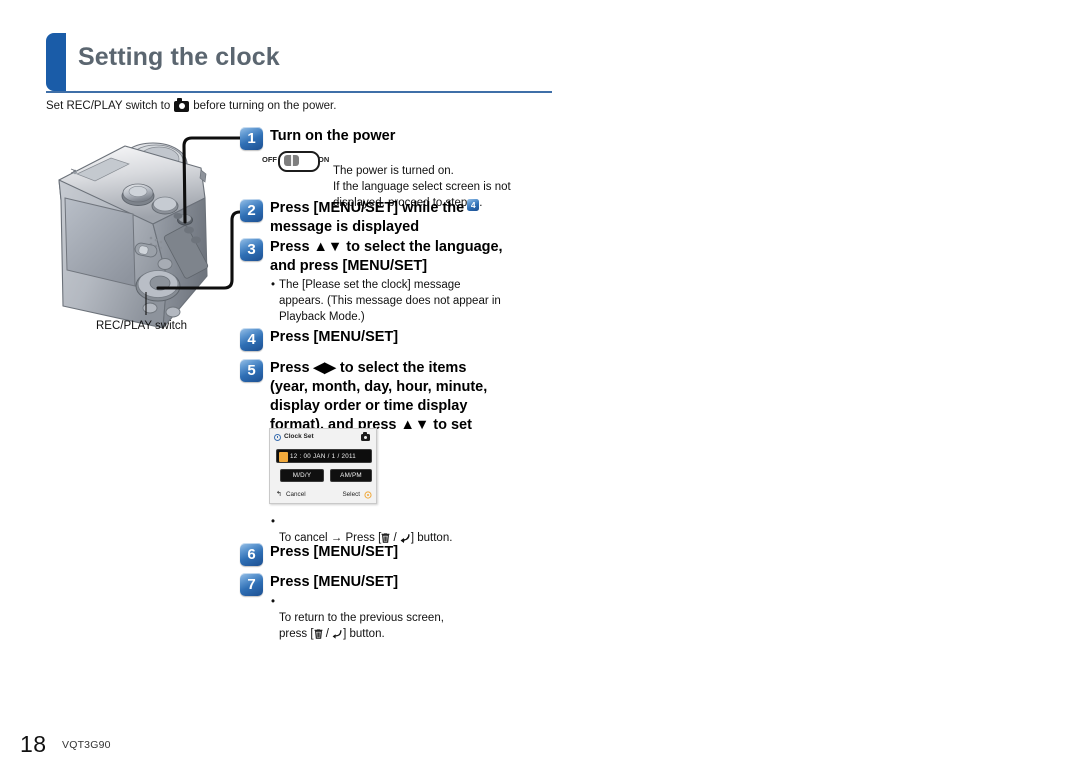 The width and height of the screenshot is (1080, 765). I want to click on clock-value-text: 12 : 00 JAN / 1 / 2011, so click(323, 456).